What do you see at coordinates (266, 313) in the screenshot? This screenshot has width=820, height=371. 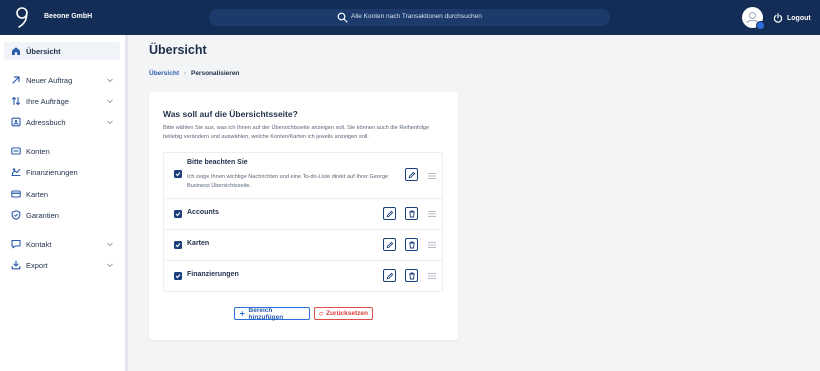 I see `add-section-label: Bereich hinzufügen` at bounding box center [266, 313].